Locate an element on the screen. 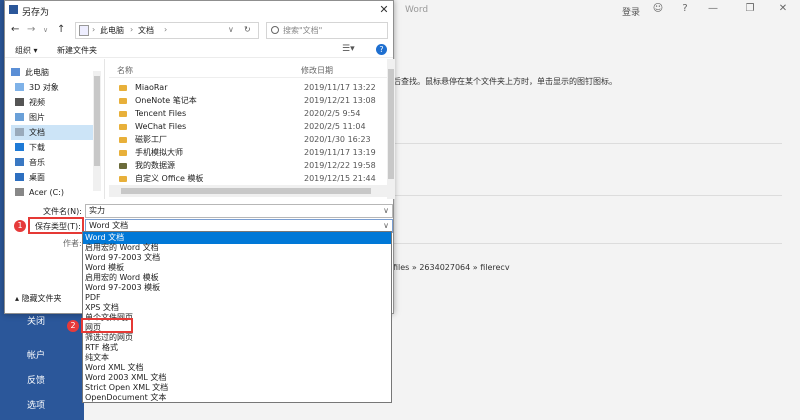  smiley-icon: ☺ is located at coordinates (658, 9).